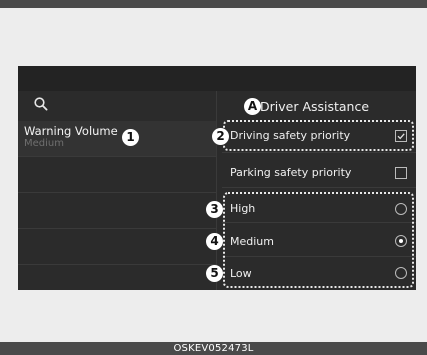 The height and width of the screenshot is (355, 427). Describe the element at coordinates (44, 143) in the screenshot. I see `menu-item-value: Medium` at that location.